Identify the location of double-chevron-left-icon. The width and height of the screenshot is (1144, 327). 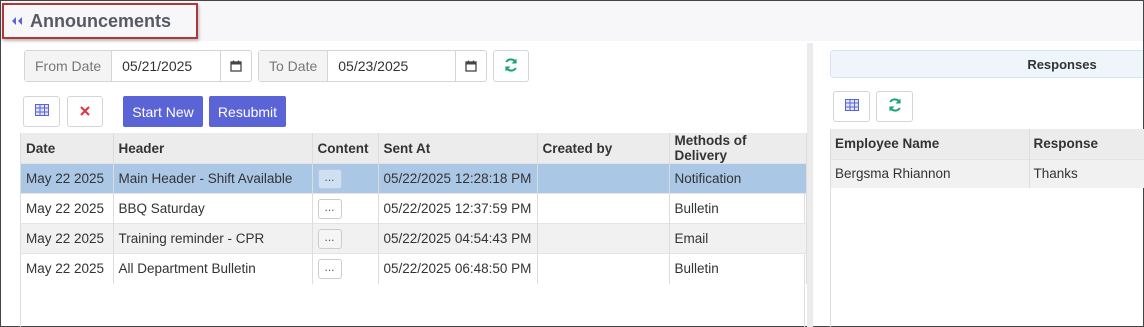
(17, 21).